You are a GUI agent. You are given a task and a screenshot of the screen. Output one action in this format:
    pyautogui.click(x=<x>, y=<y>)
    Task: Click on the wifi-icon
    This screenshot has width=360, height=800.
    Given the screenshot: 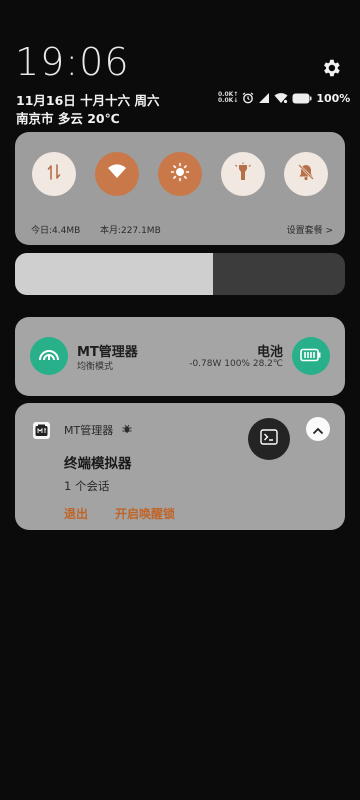 What is the action you would take?
    pyautogui.click(x=117, y=174)
    